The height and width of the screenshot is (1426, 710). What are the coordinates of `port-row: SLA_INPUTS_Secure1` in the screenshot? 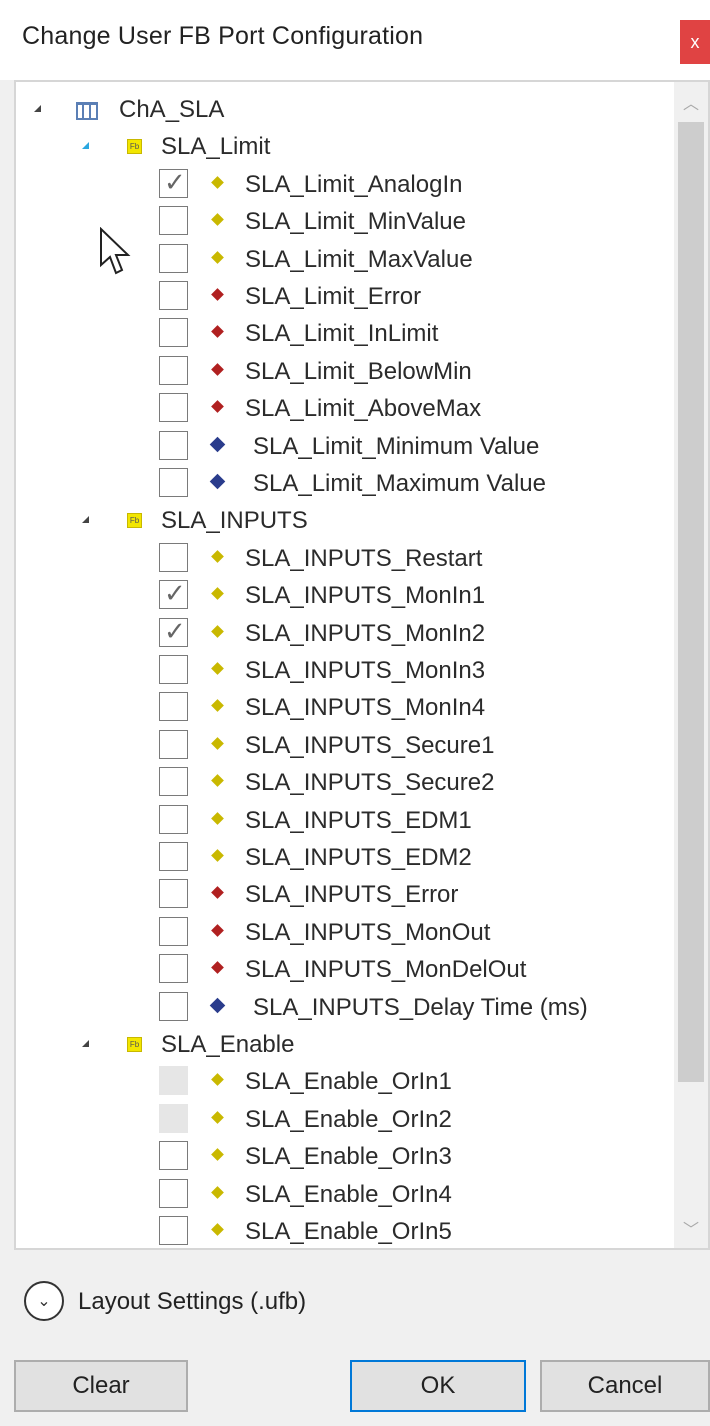 It's located at (346, 746).